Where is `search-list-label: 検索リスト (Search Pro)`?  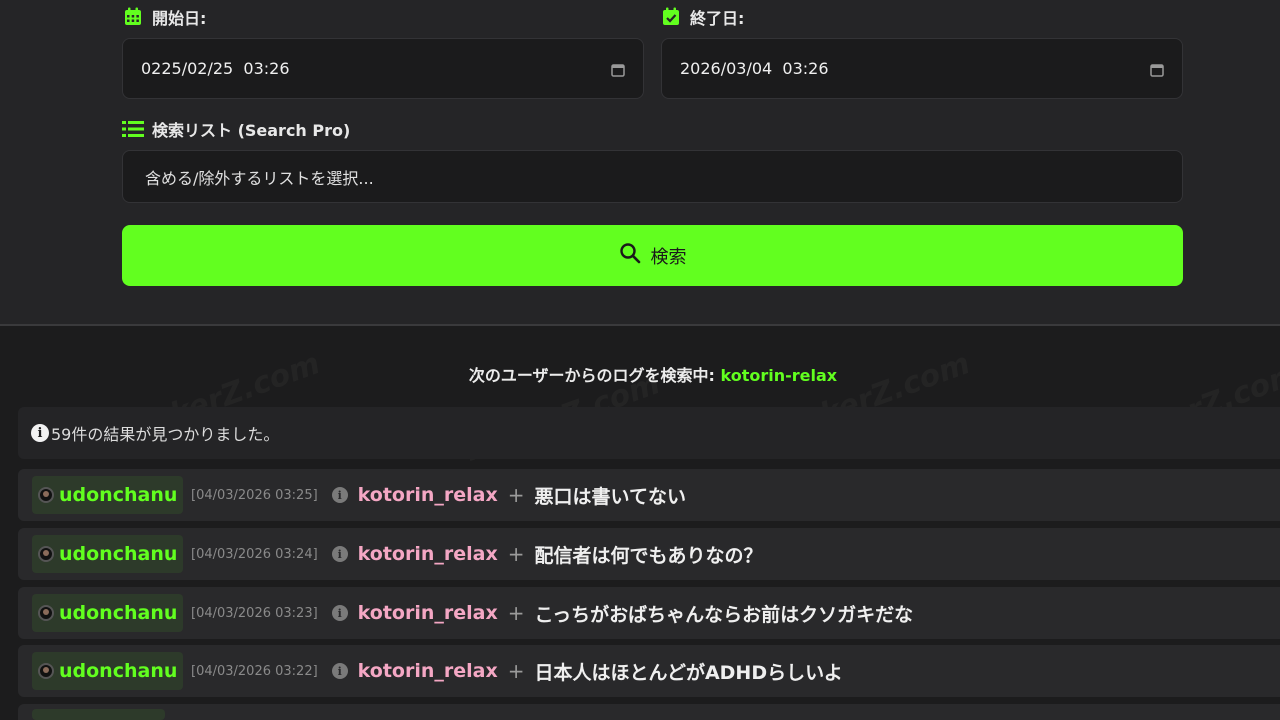 search-list-label: 検索リスト (Search Pro) is located at coordinates (236, 129).